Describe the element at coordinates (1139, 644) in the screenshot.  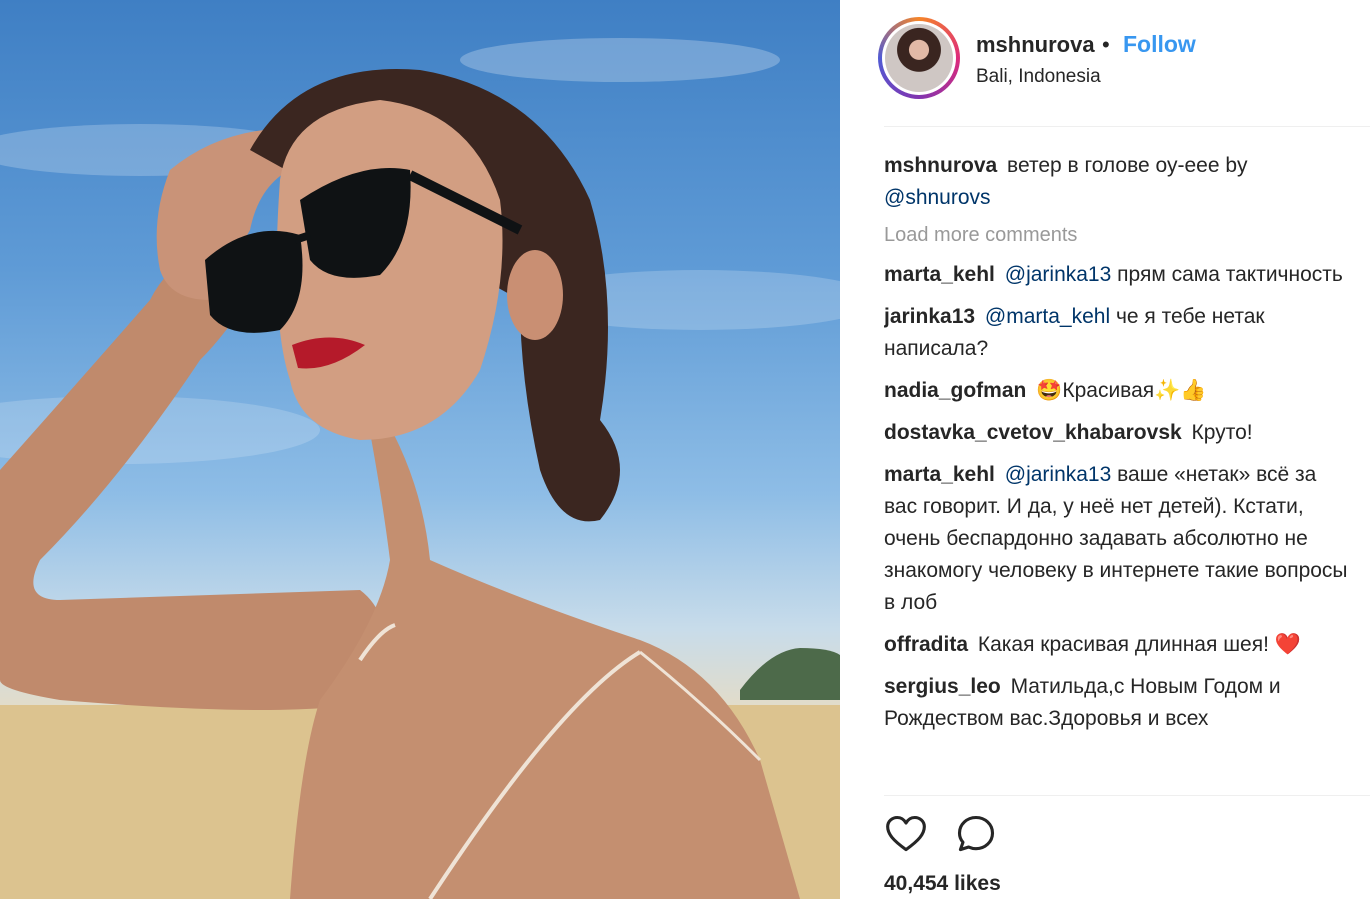
I see `comment-text: Какая красивая длинная шея! ❤️` at that location.